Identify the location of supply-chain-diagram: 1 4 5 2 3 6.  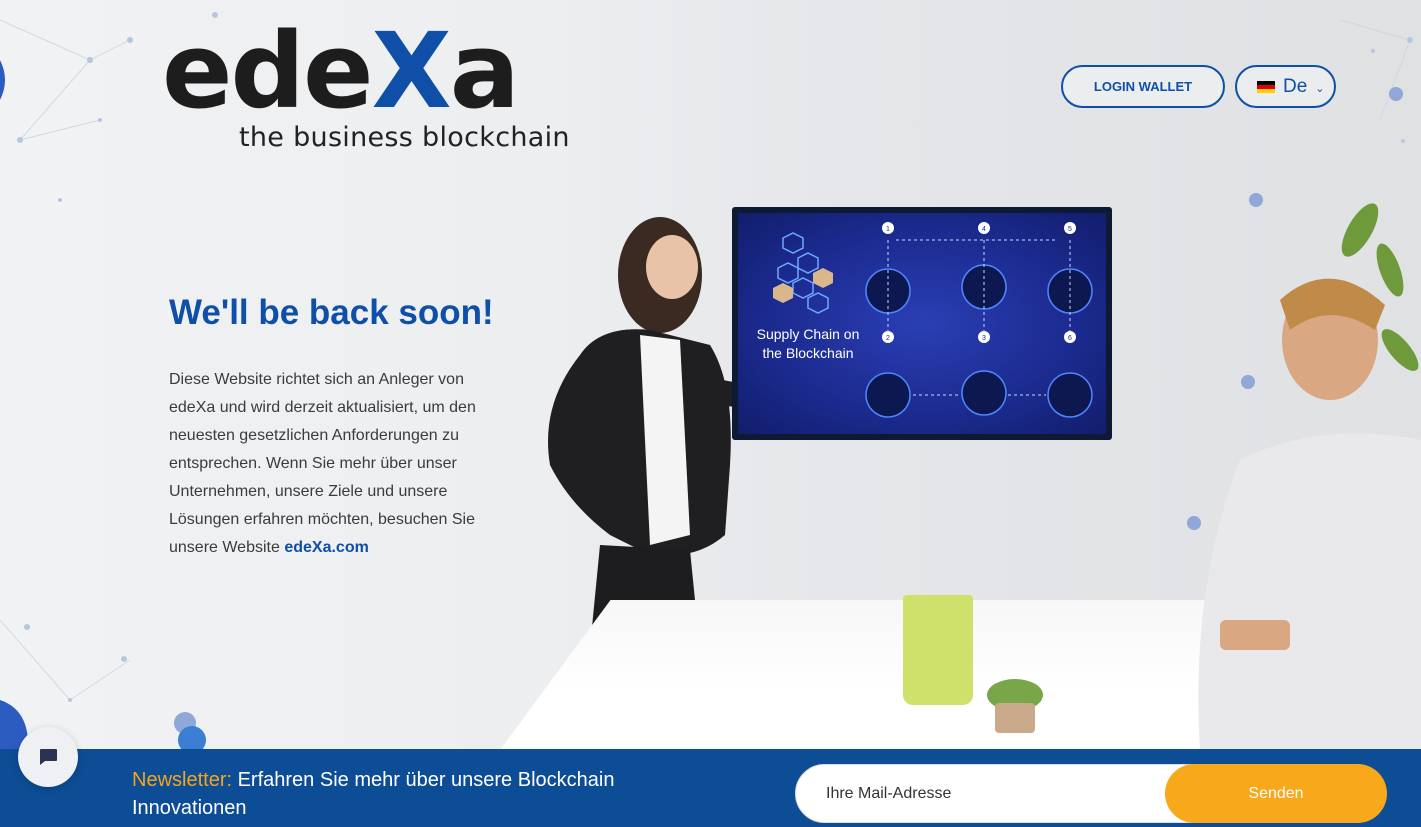
(933, 320).